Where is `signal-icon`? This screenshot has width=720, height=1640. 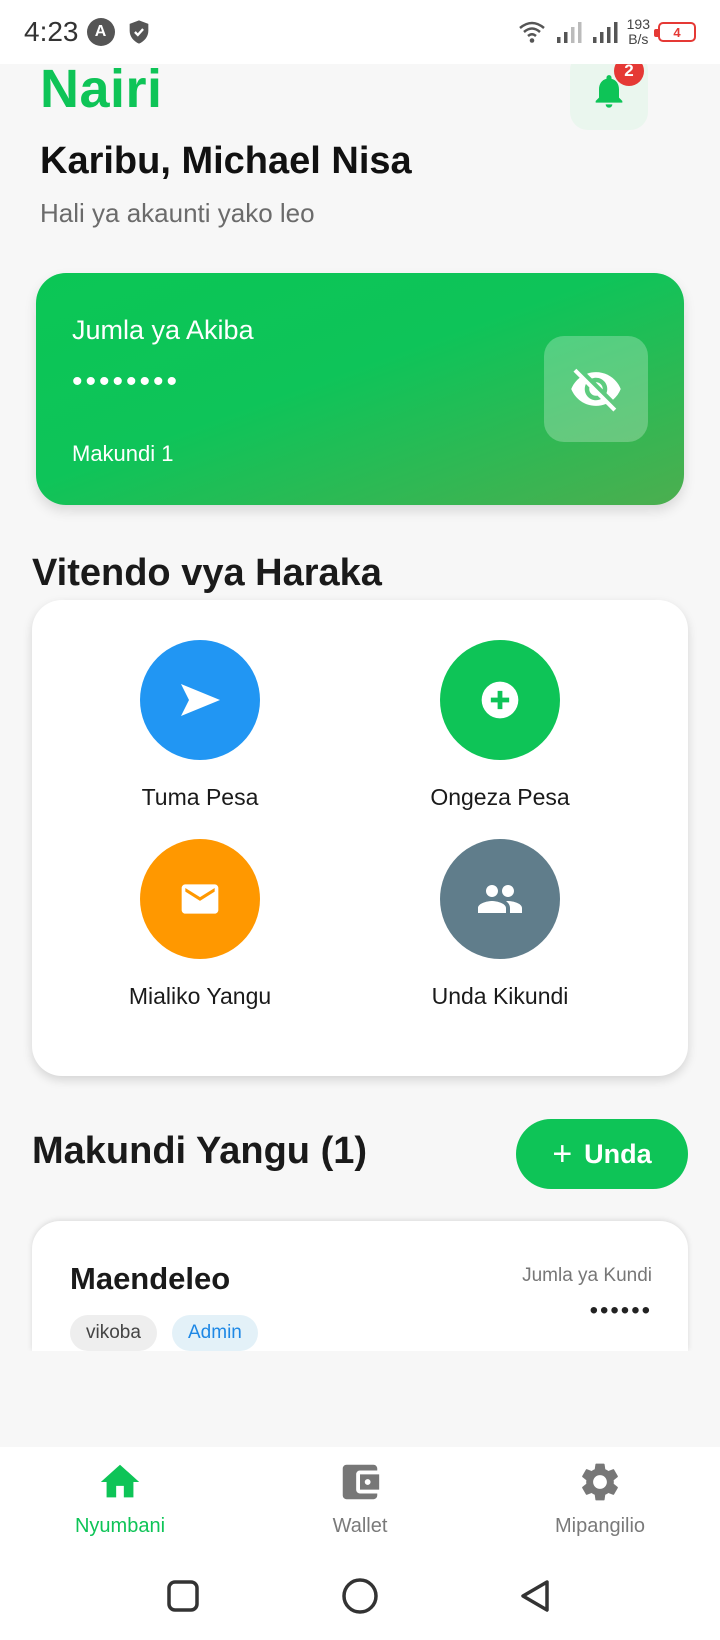 signal-icon is located at coordinates (569, 32).